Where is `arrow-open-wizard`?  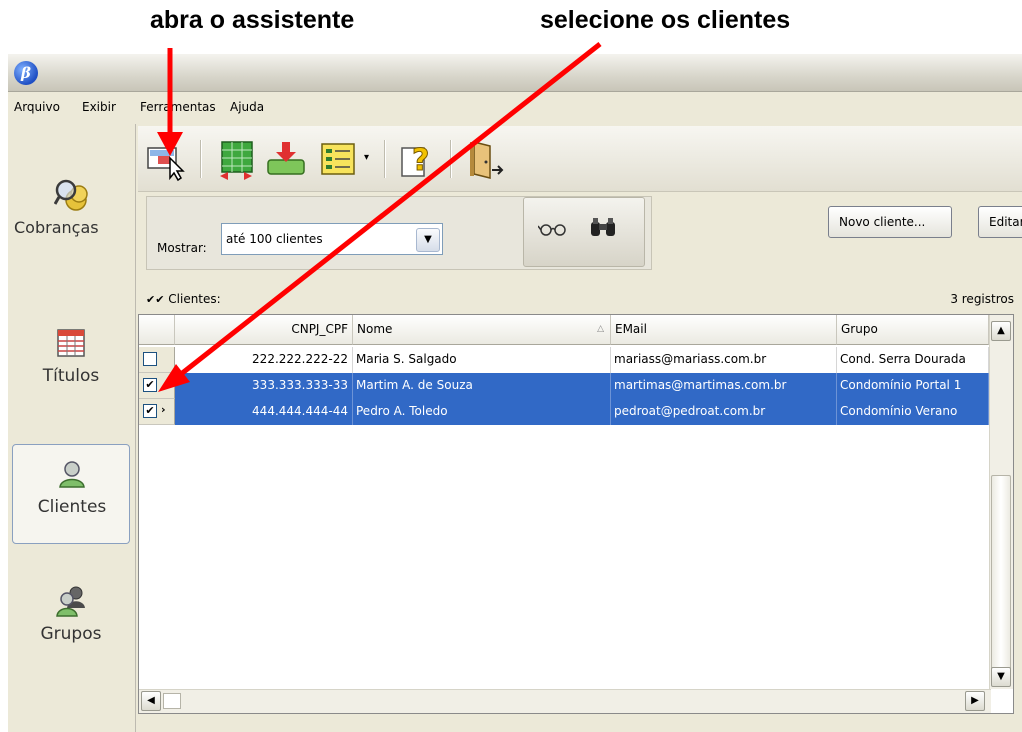 arrow-open-wizard is located at coordinates (170, 102).